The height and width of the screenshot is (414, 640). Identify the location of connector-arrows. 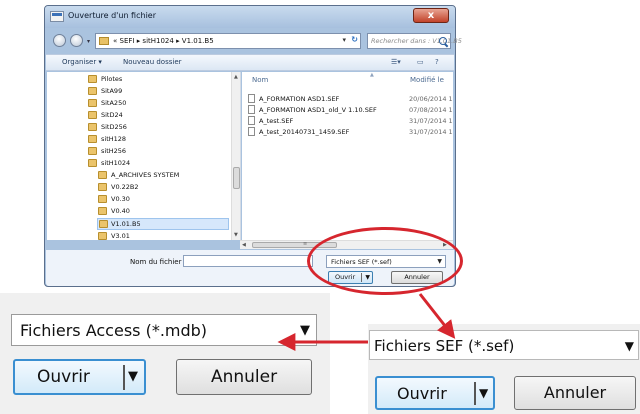
(366, 322).